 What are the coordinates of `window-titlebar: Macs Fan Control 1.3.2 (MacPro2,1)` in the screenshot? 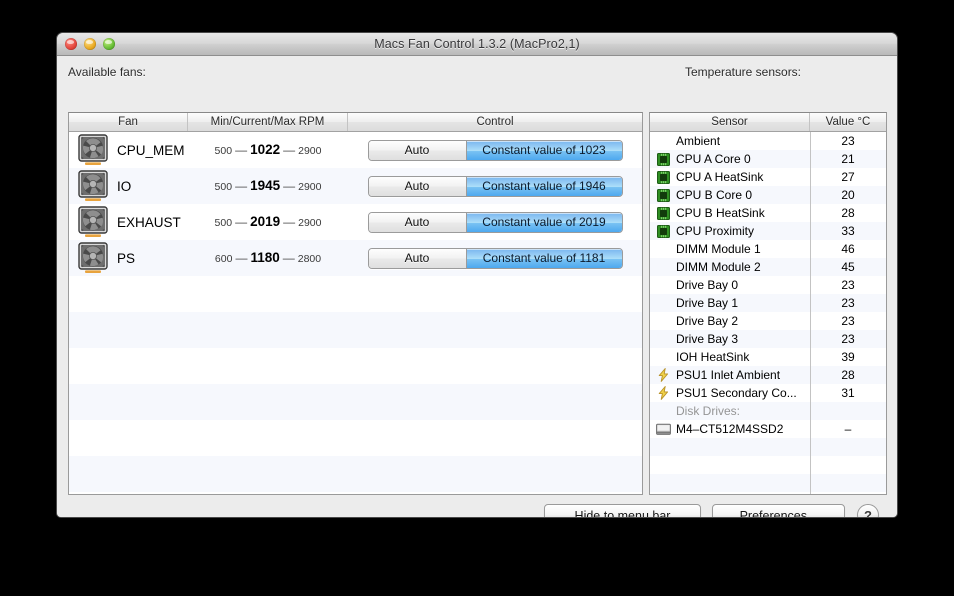 It's located at (477, 44).